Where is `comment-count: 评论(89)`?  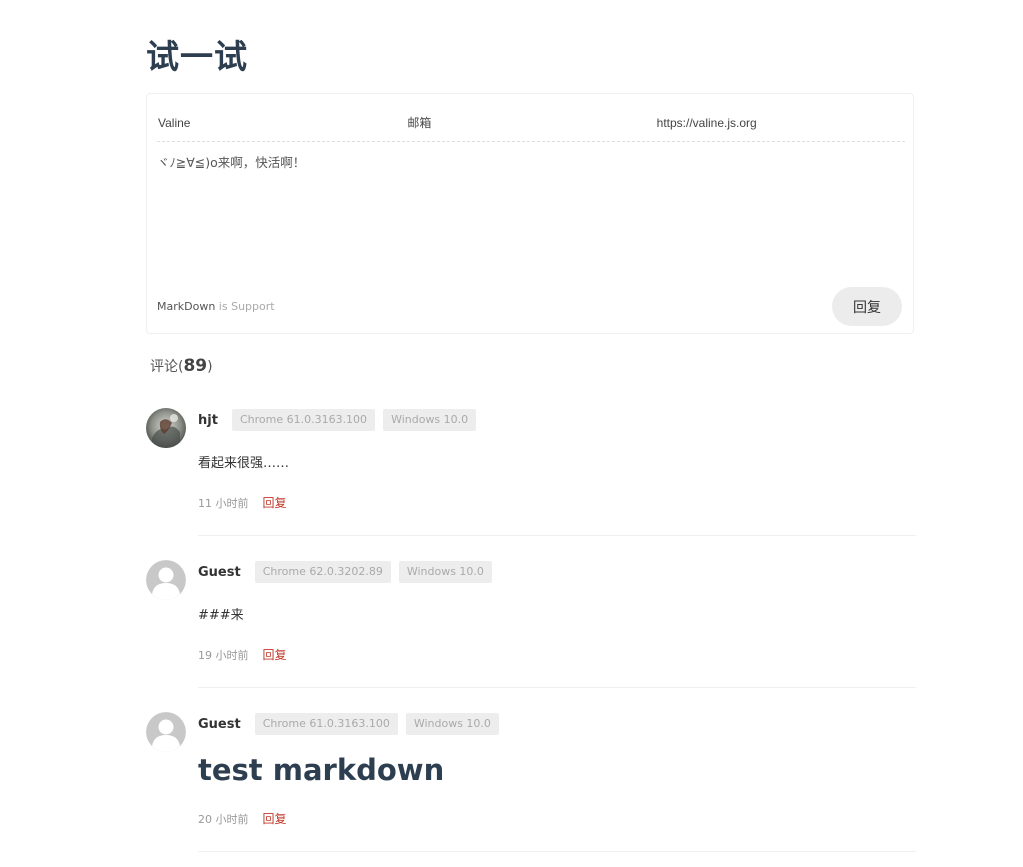
comment-count: 评论(89) is located at coordinates (181, 366).